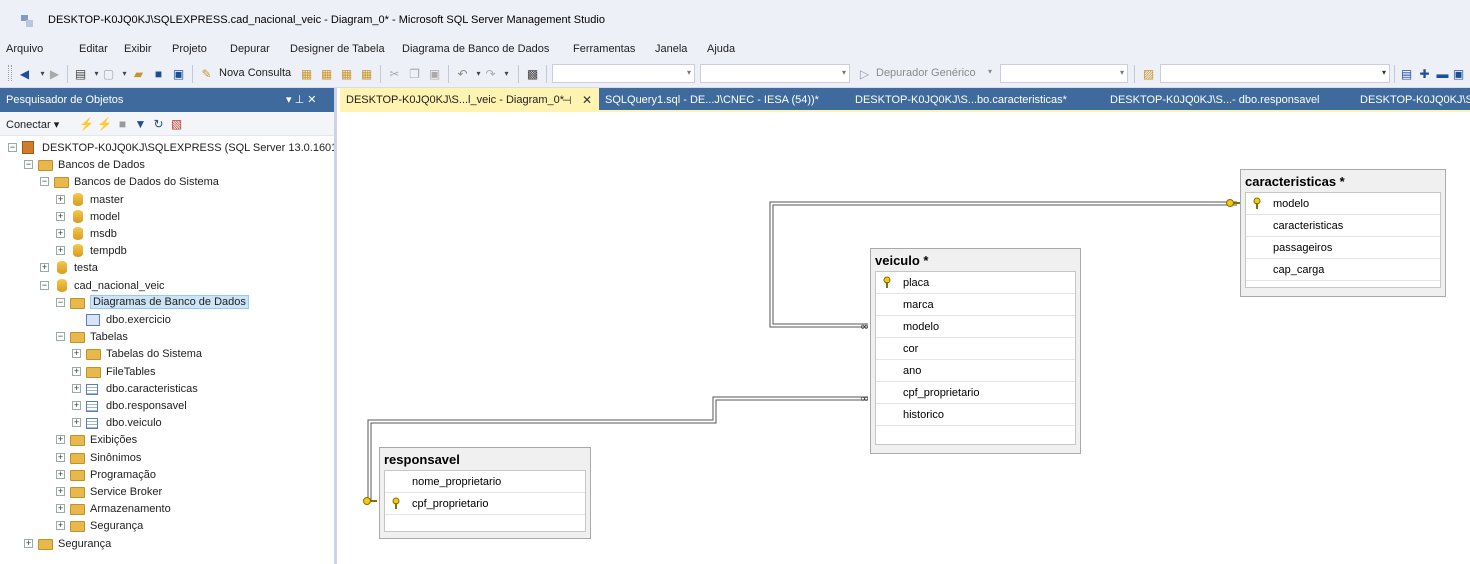  What do you see at coordinates (975, 415) in the screenshot?
I see `column-row: historico` at bounding box center [975, 415].